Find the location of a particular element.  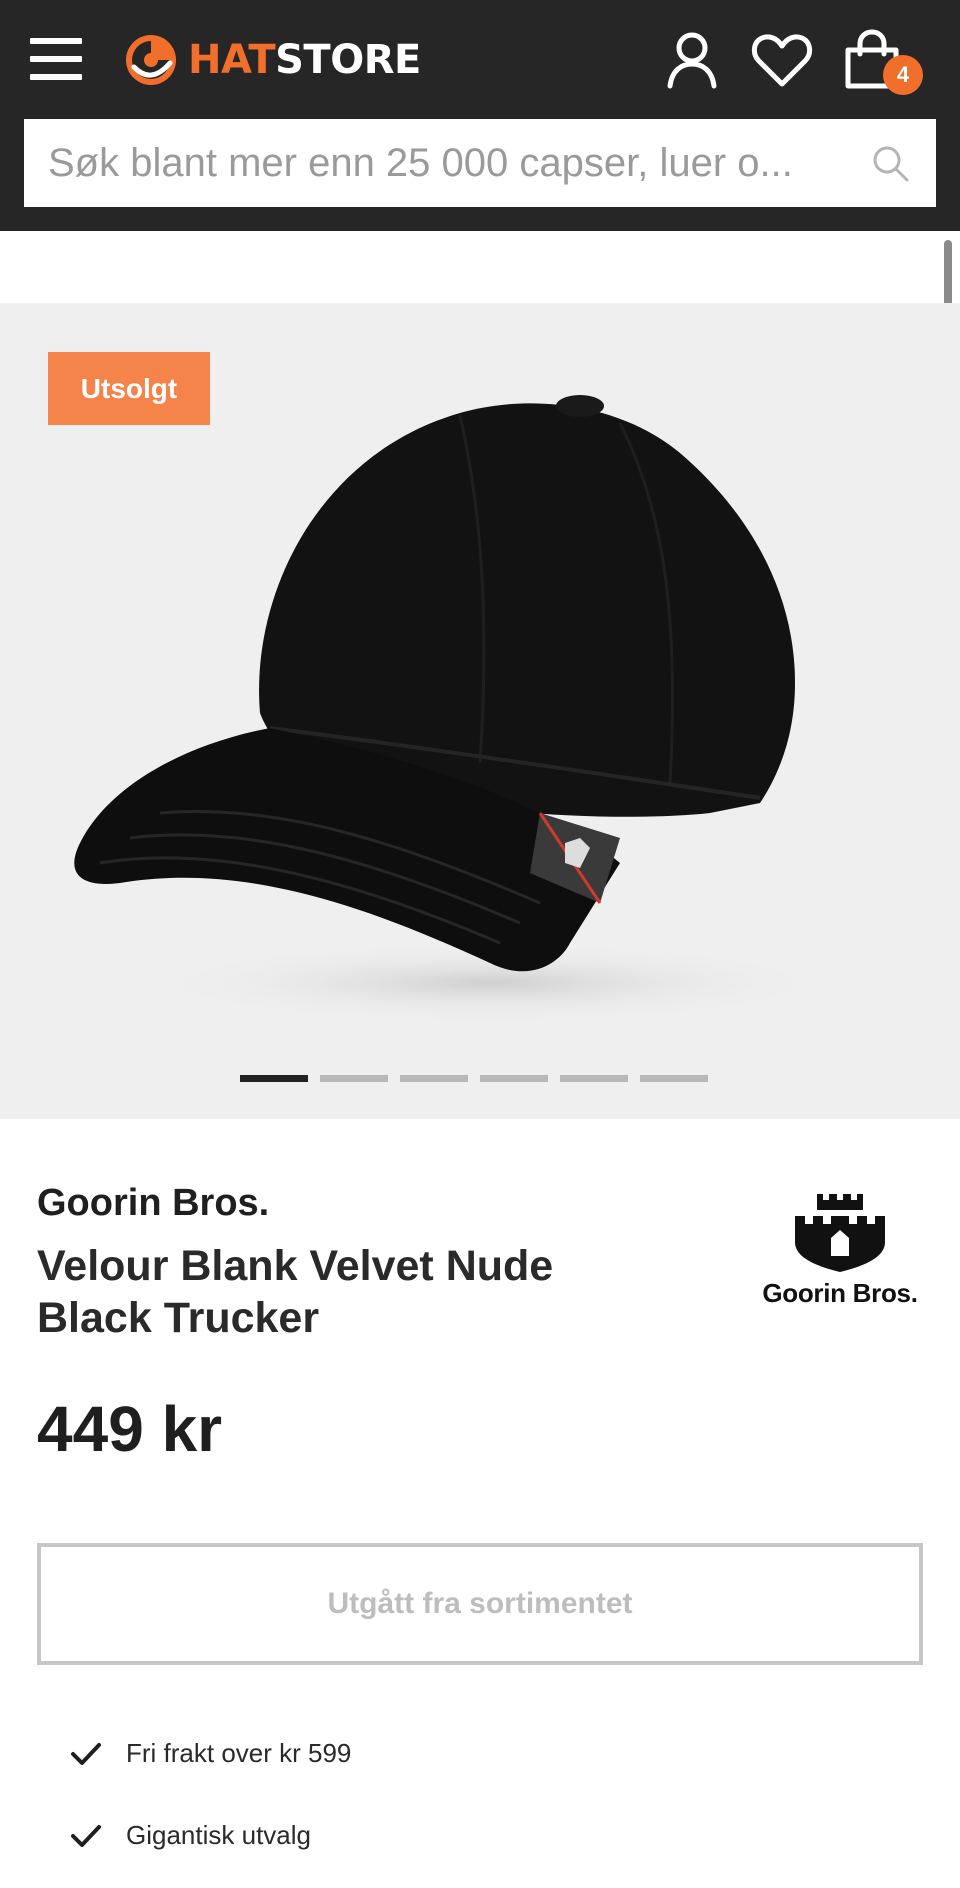

sold-out-badge: Utsolgt is located at coordinates (129, 388).